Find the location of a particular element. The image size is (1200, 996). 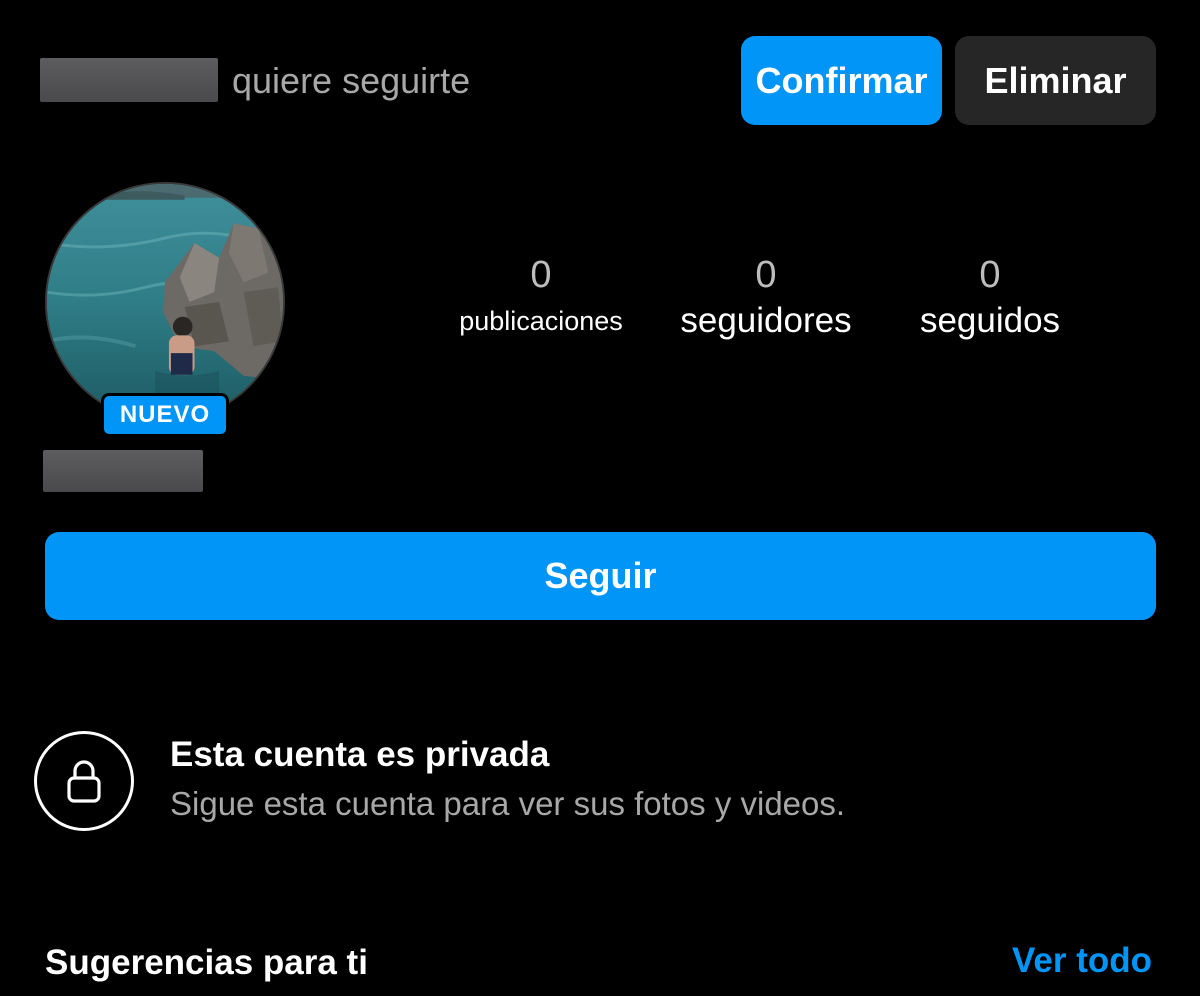

private-account-title: Esta cuenta es privada is located at coordinates (360, 754).